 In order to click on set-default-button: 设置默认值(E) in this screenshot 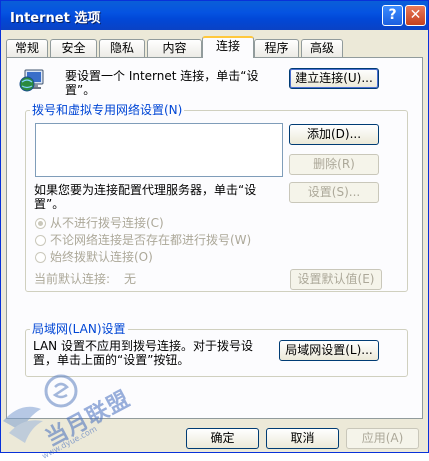, I will do `click(336, 279)`.